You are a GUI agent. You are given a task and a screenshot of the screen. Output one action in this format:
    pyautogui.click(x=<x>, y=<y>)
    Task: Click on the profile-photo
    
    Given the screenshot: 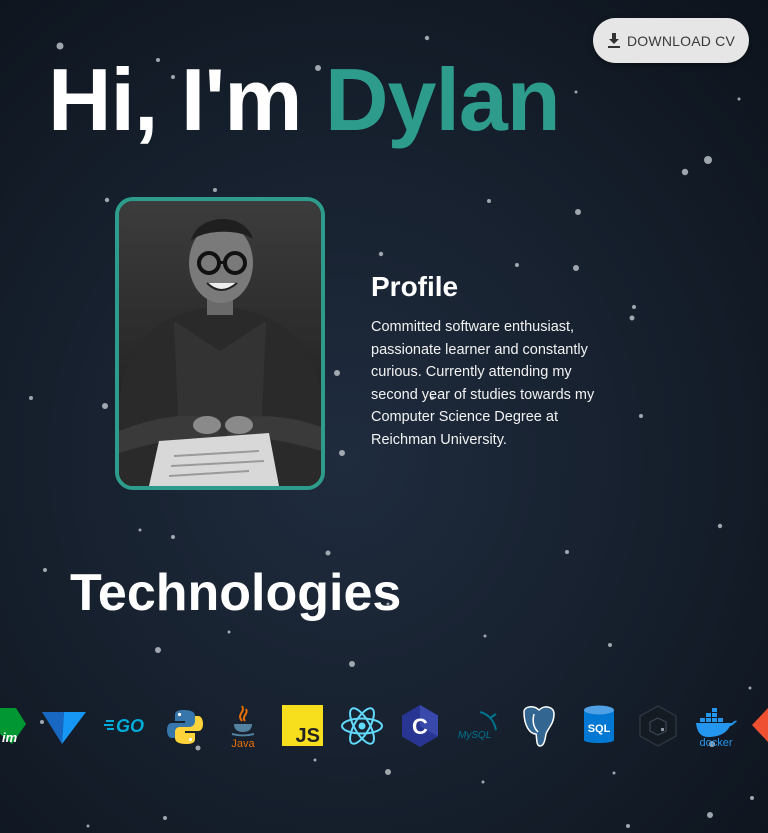 What is the action you would take?
    pyautogui.click(x=220, y=343)
    